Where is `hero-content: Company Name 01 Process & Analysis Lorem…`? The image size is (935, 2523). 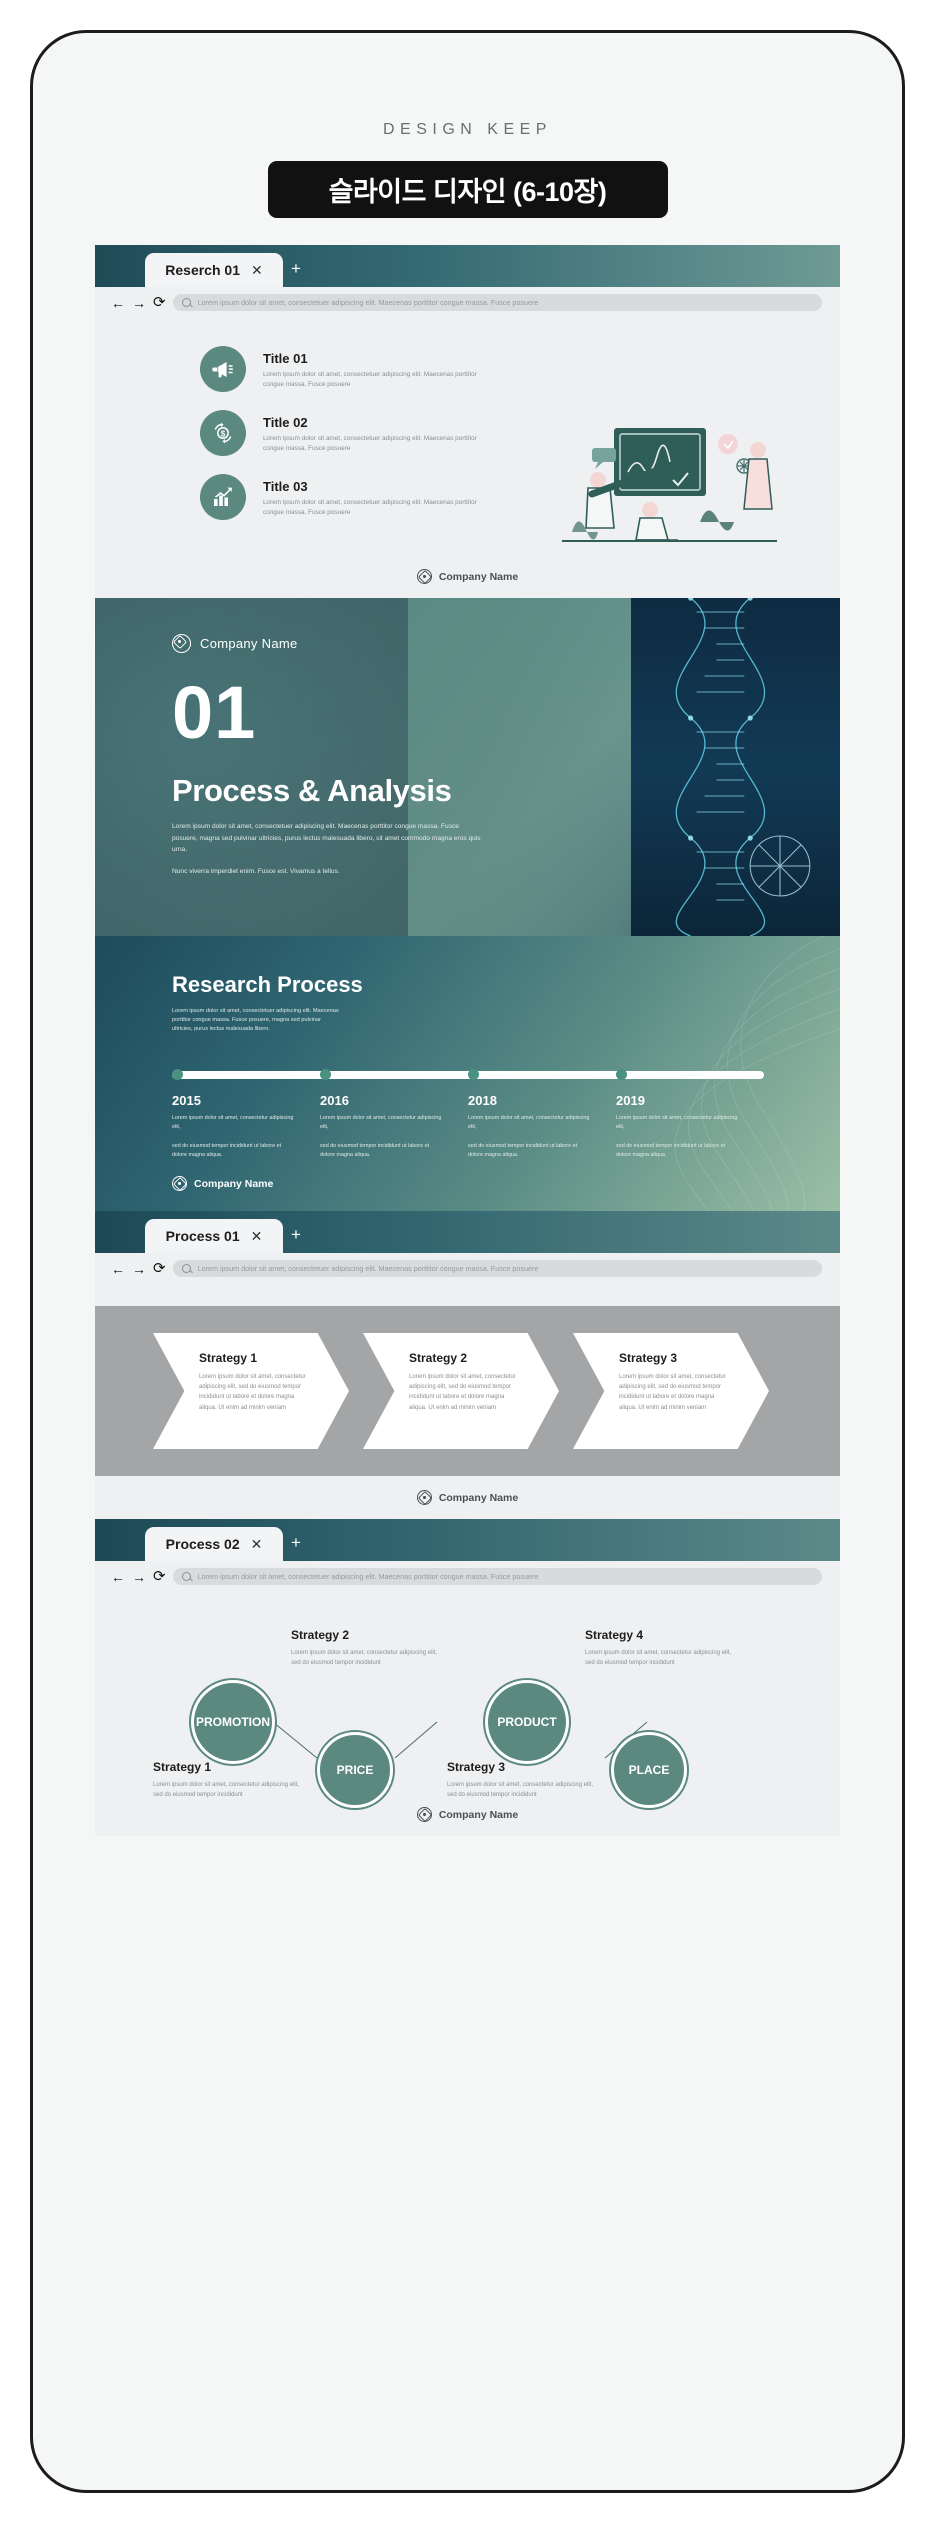
hero-content: Company Name 01 Process & Analysis Lorem… is located at coordinates (467, 737).